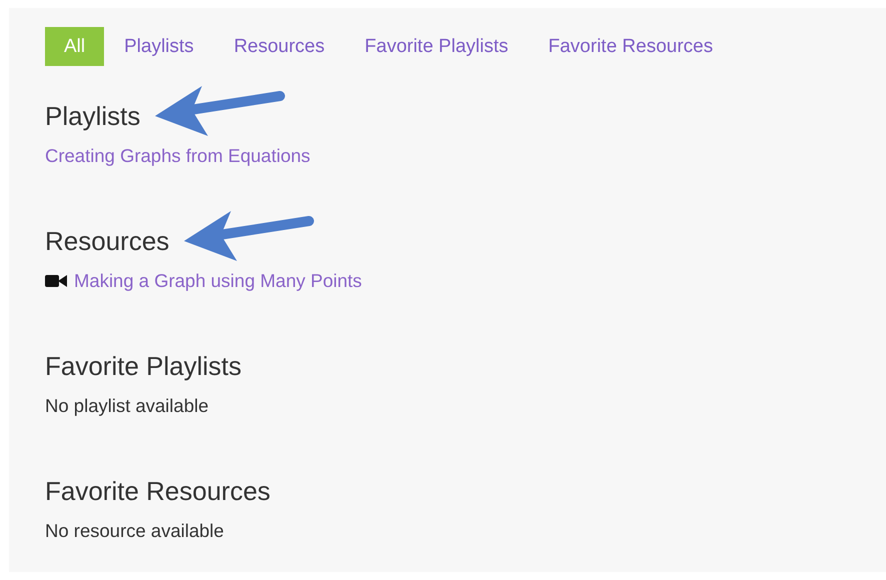 The image size is (886, 580). Describe the element at coordinates (127, 406) in the screenshot. I see `empty-message: No playlist available` at that location.